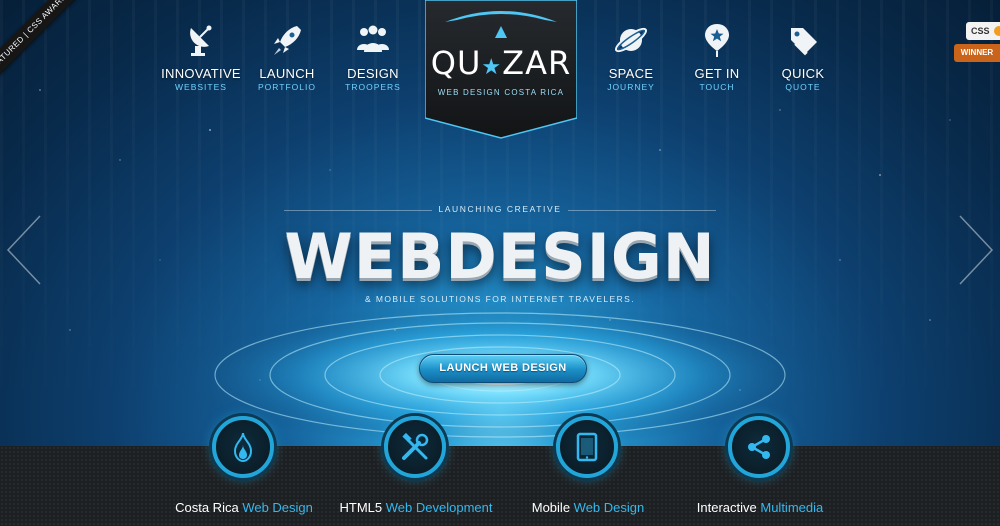  What do you see at coordinates (792, 507) in the screenshot?
I see `service-accent: Multimedia` at bounding box center [792, 507].